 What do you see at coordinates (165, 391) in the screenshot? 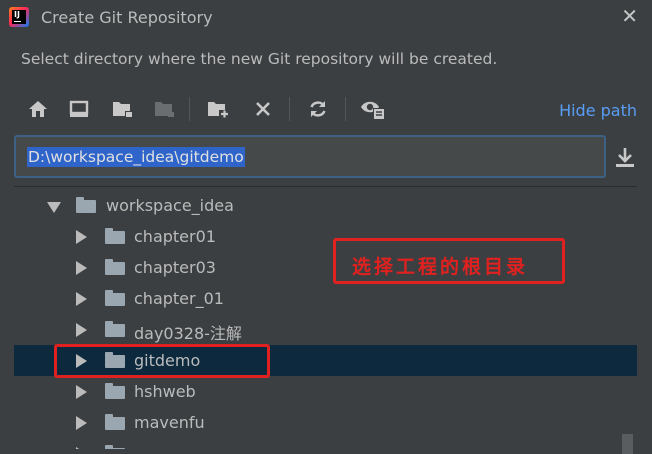
I see `tree-item-label: hshweb` at bounding box center [165, 391].